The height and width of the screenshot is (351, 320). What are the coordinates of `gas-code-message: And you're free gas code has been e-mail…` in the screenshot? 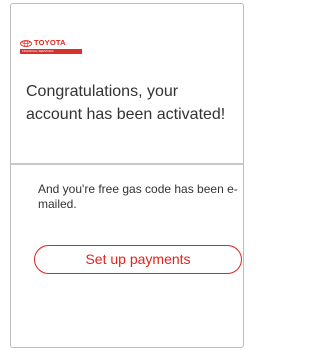 It's located at (138, 196).